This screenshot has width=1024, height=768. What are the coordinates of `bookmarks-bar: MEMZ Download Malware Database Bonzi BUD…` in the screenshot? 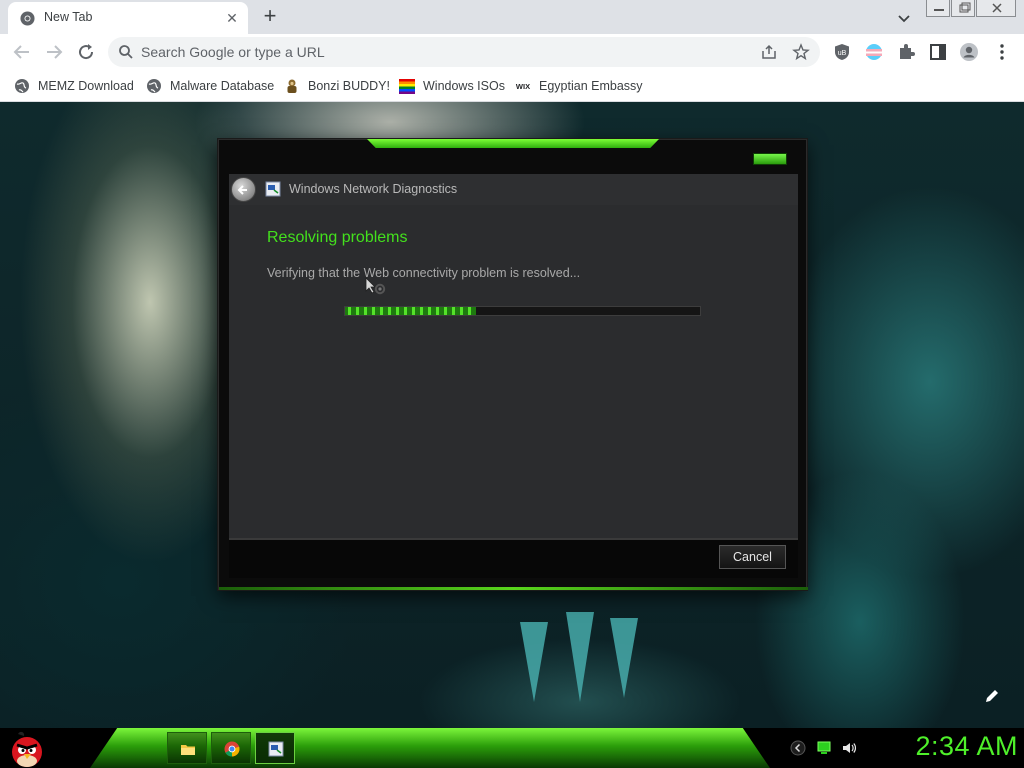 It's located at (512, 86).